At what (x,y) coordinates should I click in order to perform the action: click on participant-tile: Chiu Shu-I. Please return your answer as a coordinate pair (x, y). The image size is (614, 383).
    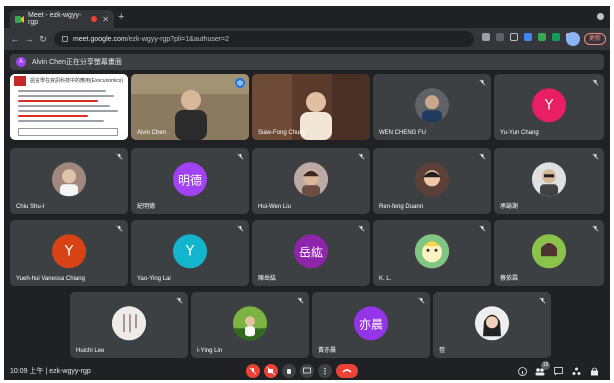
    Looking at the image, I should click on (69, 181).